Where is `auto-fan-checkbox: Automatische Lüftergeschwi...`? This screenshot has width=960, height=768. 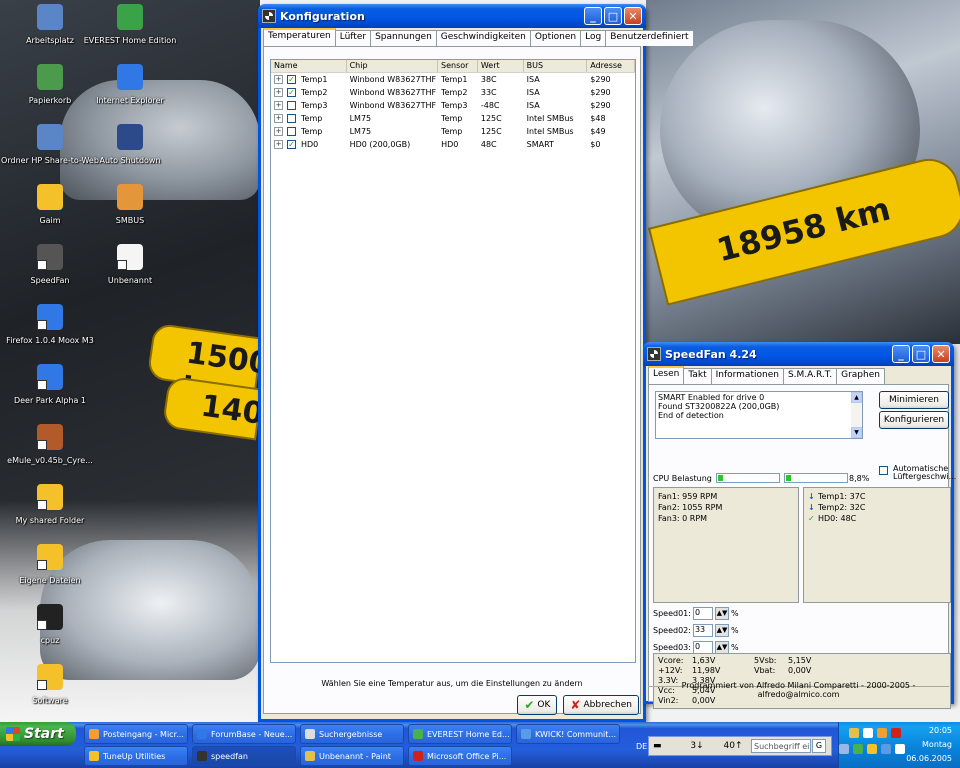 auto-fan-checkbox: Automatische Lüftergeschwi... is located at coordinates (917, 473).